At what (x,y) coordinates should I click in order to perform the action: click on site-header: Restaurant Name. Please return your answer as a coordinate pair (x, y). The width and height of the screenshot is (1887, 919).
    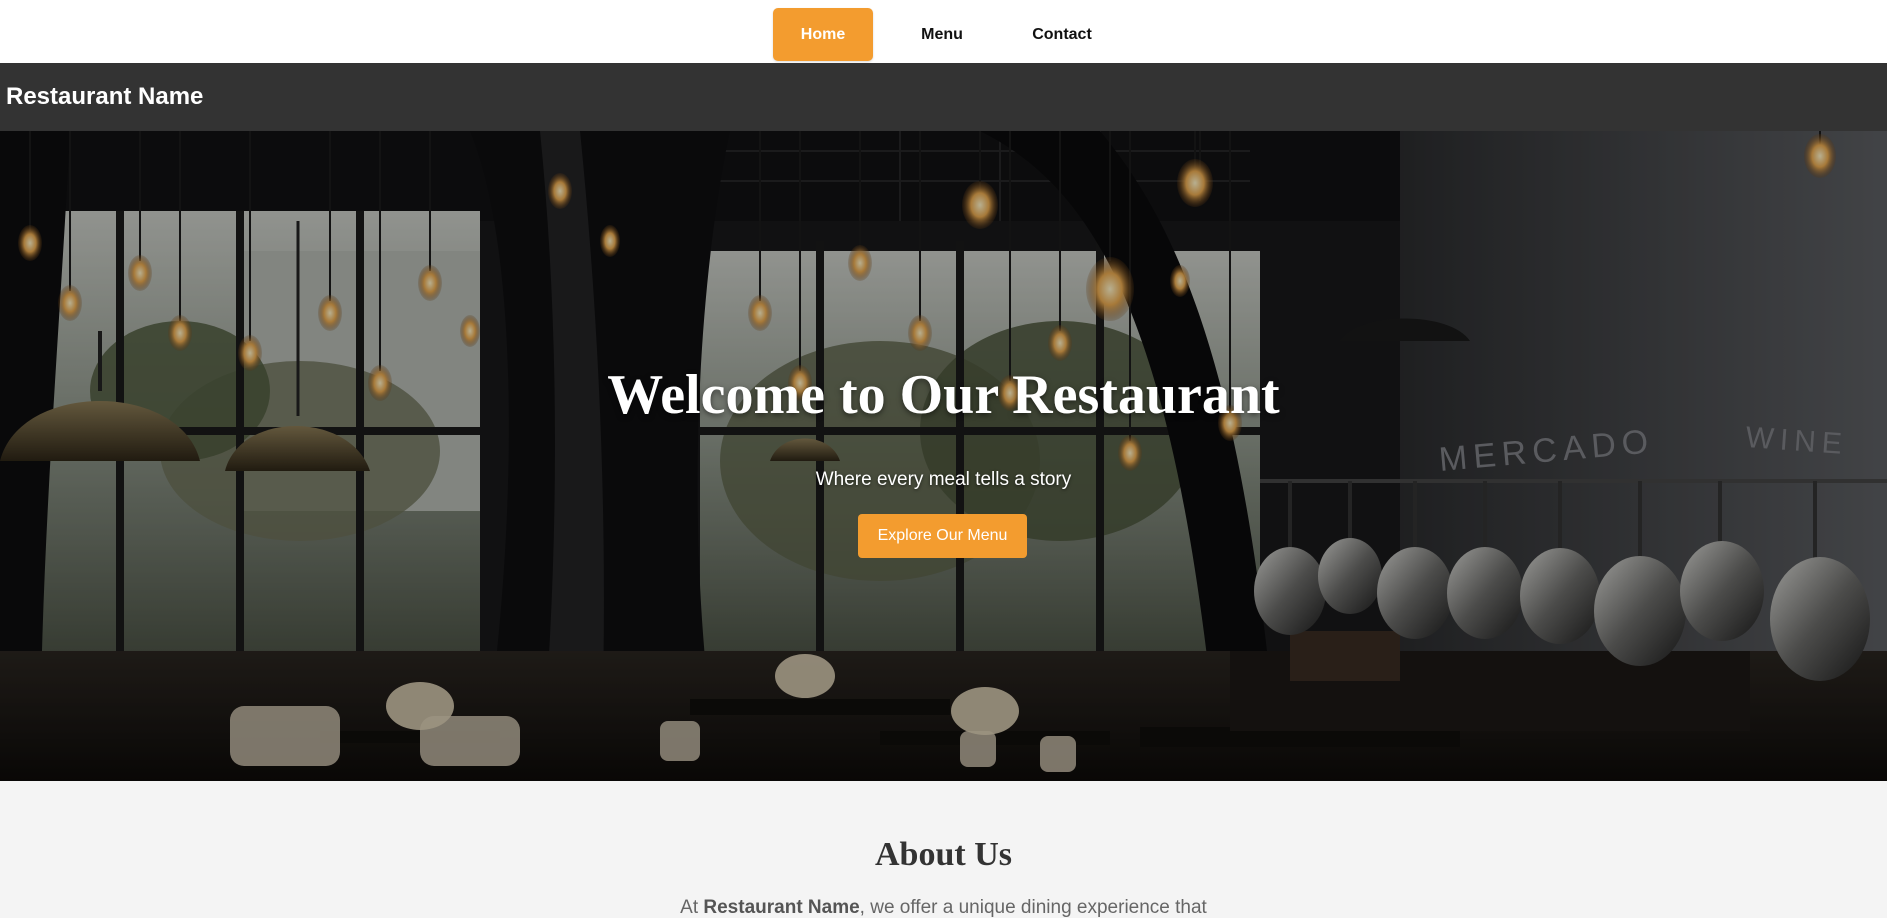
    Looking at the image, I should click on (943, 97).